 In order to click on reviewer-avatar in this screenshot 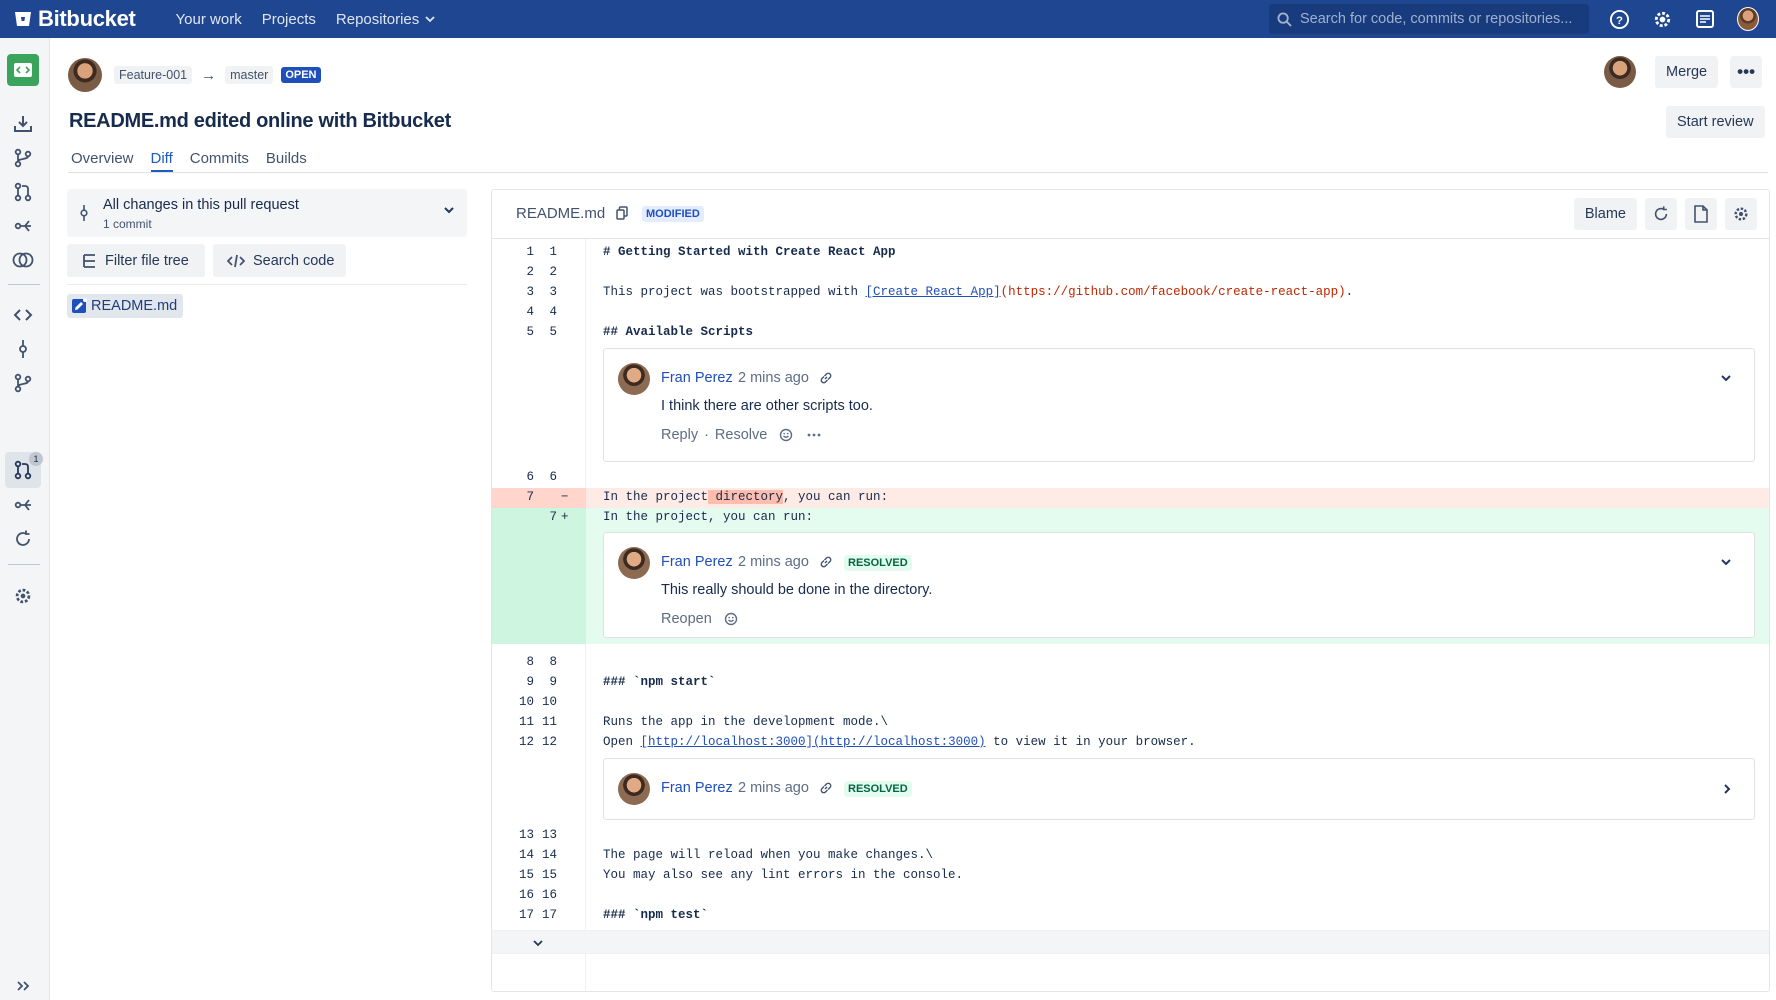, I will do `click(1620, 72)`.